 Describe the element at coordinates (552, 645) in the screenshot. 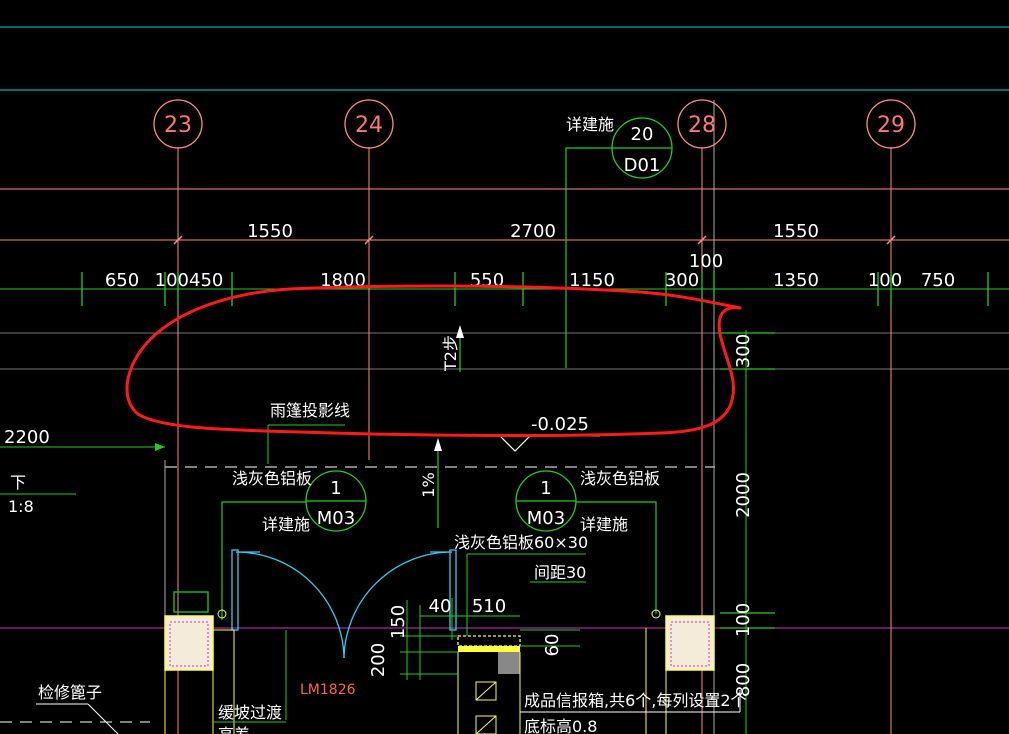

I see `dim-60: 60` at that location.